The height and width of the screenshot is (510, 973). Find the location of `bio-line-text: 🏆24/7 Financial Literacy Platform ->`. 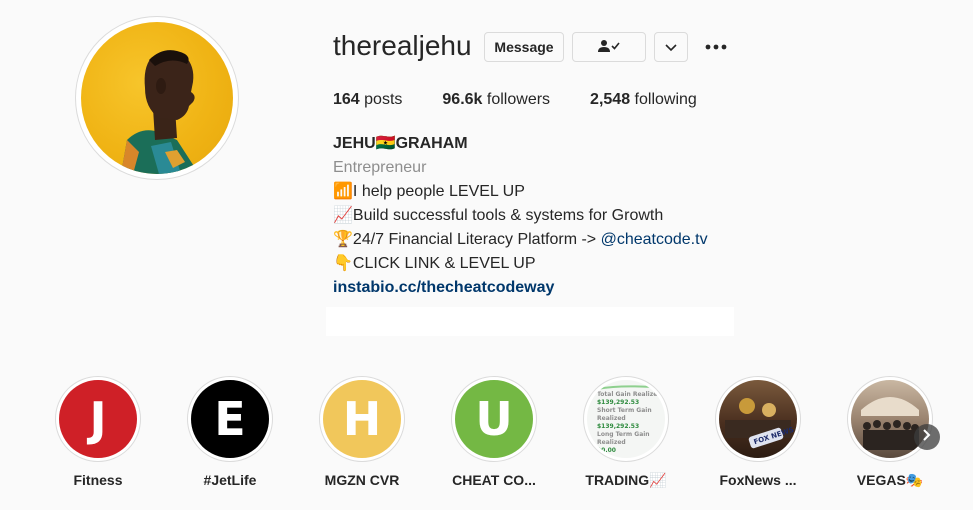

bio-line-text: 🏆24/7 Financial Literacy Platform -> is located at coordinates (467, 239).